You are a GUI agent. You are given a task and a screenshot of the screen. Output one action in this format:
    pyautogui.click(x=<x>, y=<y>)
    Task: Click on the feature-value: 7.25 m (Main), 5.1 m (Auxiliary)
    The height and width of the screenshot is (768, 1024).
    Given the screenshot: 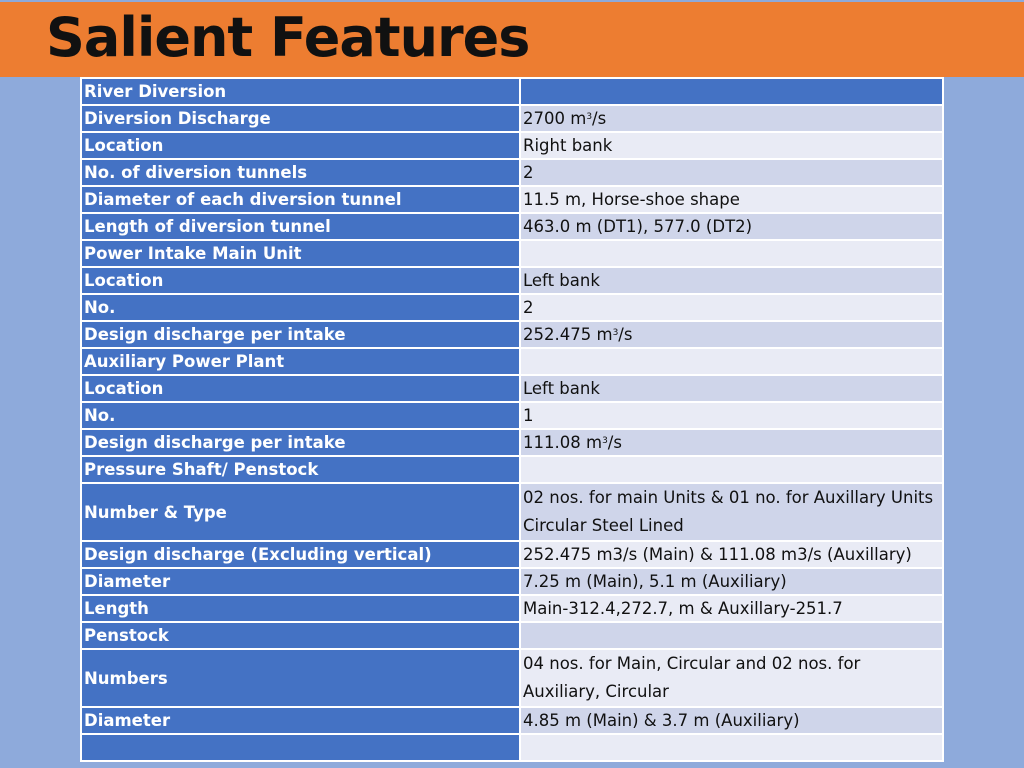 What is the action you would take?
    pyautogui.click(x=731, y=581)
    